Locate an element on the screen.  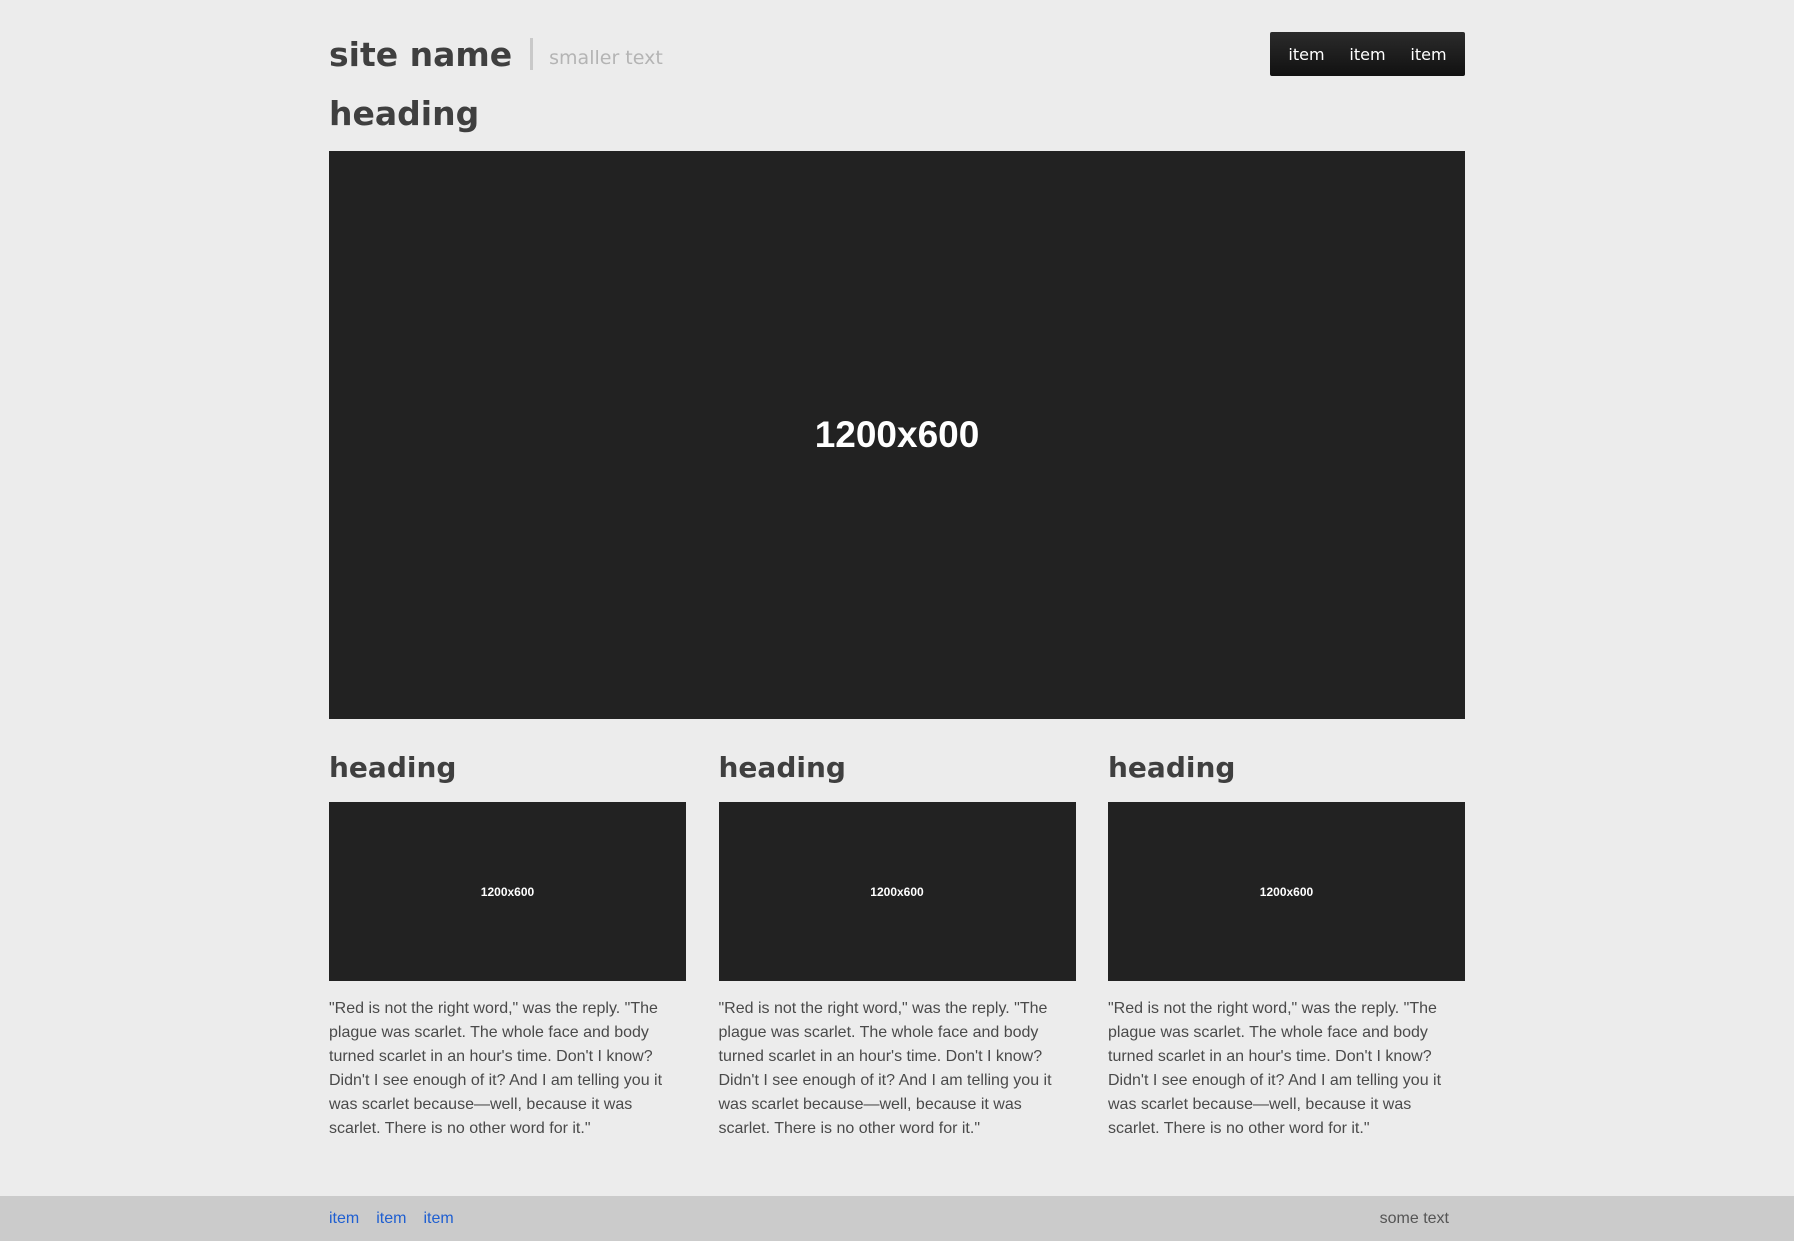
footer-text: some text is located at coordinates (1414, 1218).